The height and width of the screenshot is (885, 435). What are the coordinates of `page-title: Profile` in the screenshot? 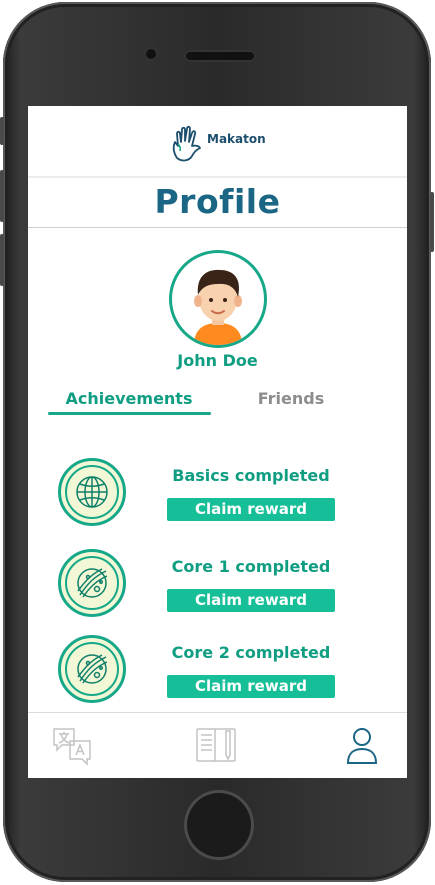 It's located at (217, 201).